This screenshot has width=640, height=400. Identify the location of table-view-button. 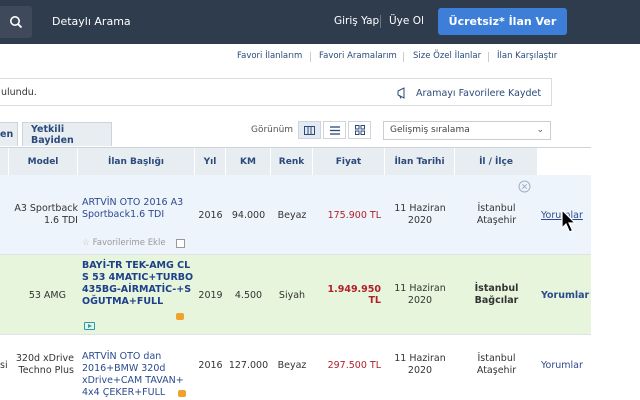
(309, 130).